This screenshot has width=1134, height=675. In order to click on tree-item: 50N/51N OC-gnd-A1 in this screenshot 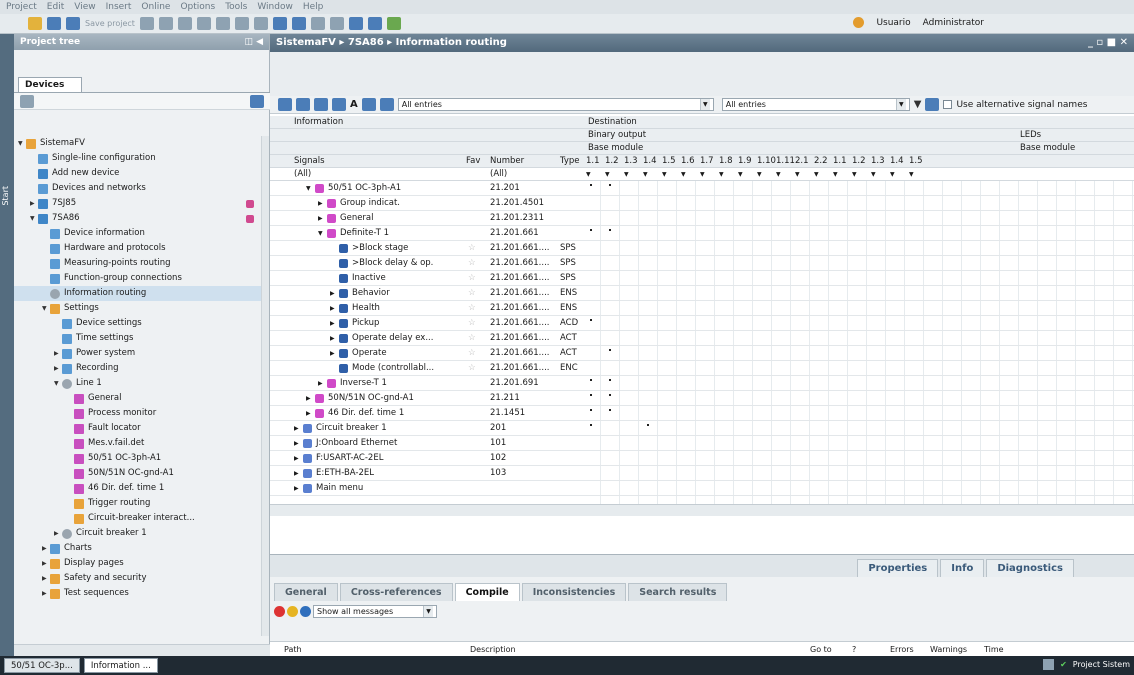, I will do `click(138, 473)`.